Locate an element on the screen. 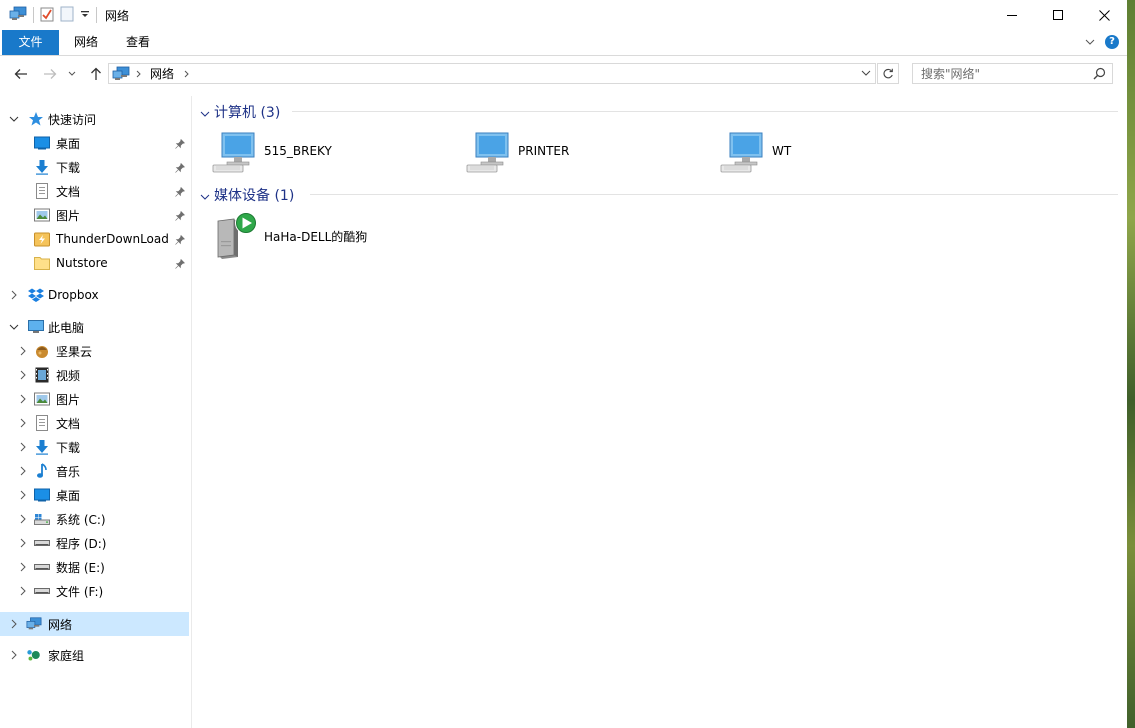 The height and width of the screenshot is (728, 1135). sidebar-item-drive-d: 程序 (D:) is located at coordinates (94, 543).